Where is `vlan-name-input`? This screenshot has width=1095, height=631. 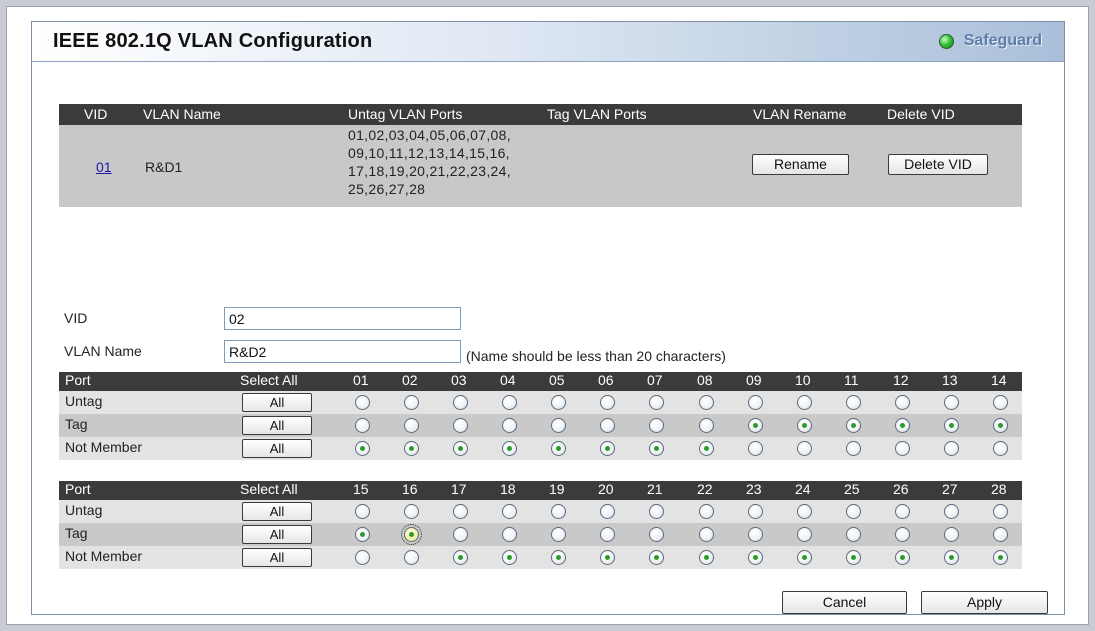 vlan-name-input is located at coordinates (342, 351).